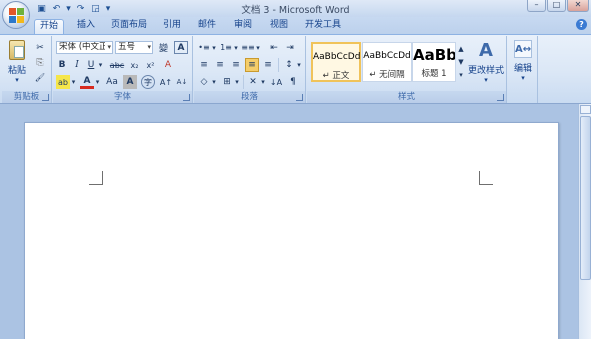  I want to click on scrollbar-thumb, so click(585, 198).